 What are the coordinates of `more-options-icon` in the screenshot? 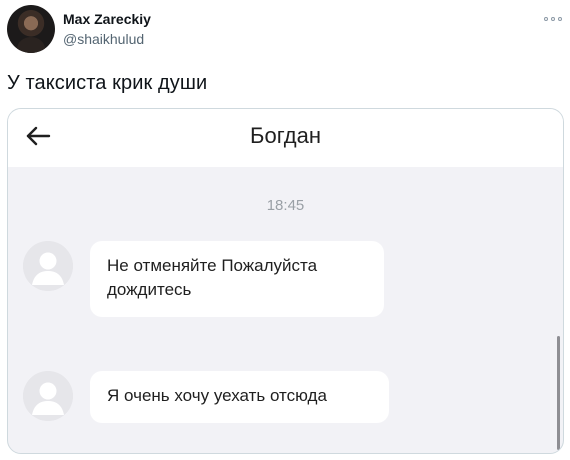 It's located at (553, 19).